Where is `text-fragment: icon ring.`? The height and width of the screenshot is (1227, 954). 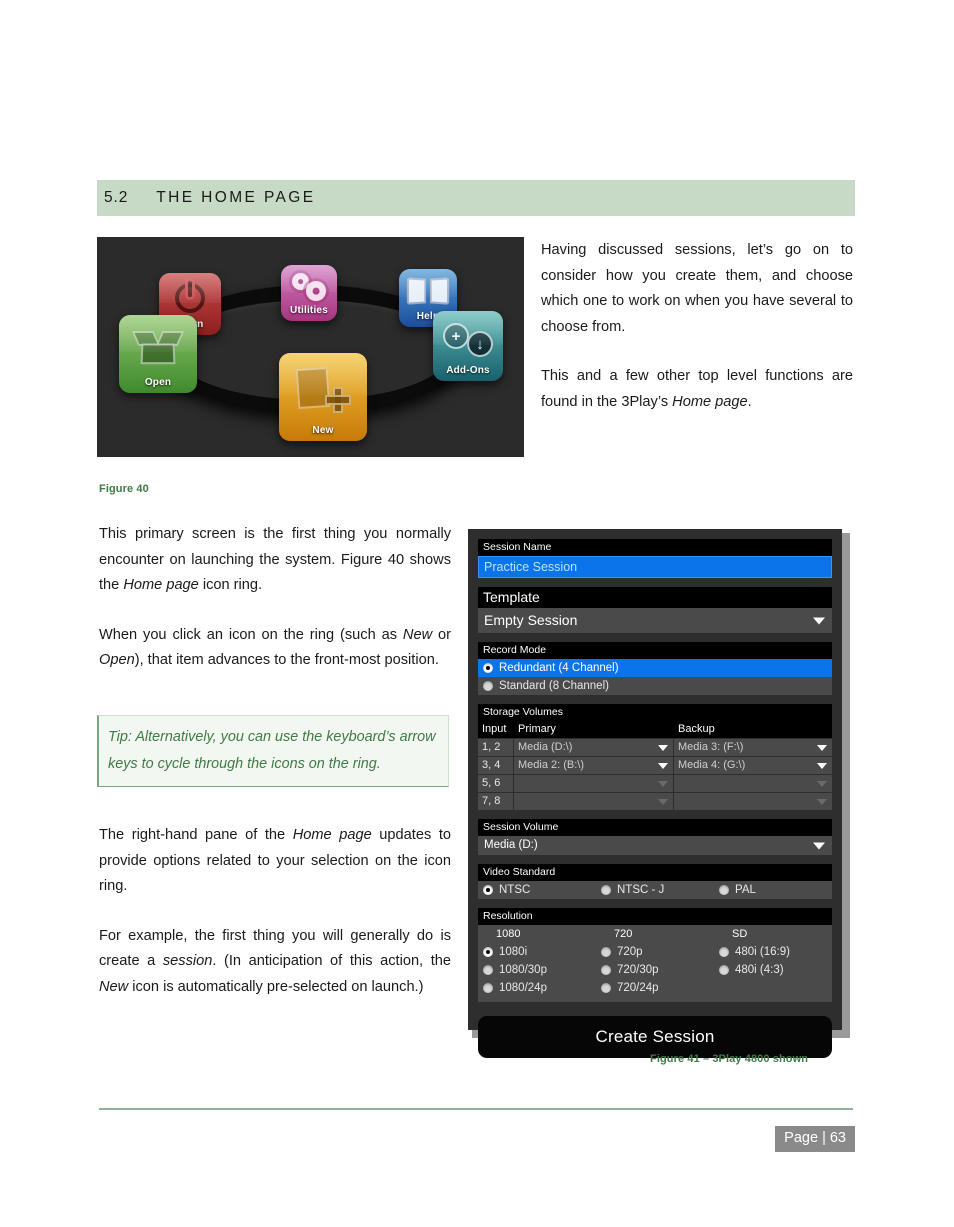
text-fragment: icon ring. is located at coordinates (230, 585).